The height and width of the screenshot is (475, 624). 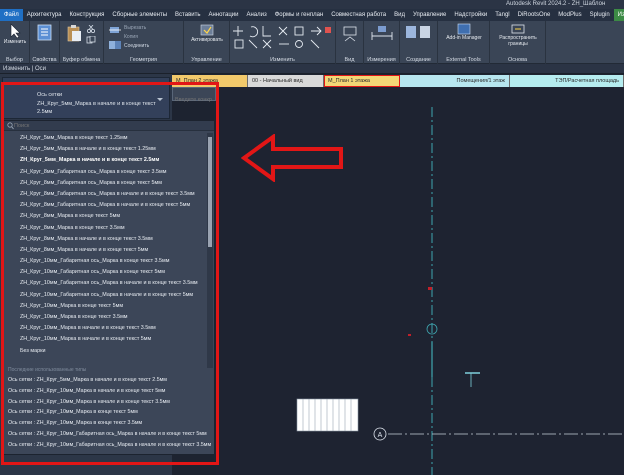 What do you see at coordinates (283, 37) in the screenshot?
I see `modify-tools-icons` at bounding box center [283, 37].